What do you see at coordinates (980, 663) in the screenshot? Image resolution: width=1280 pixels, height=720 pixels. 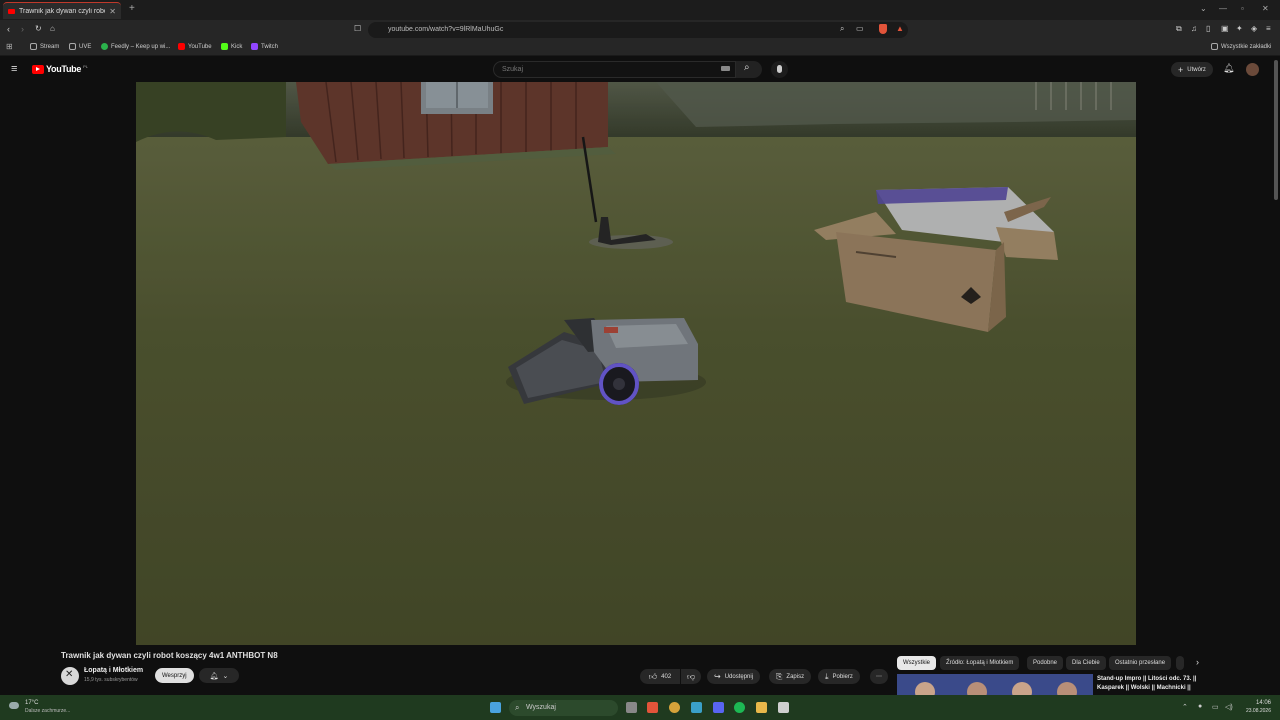 I see `chip-from-channel: Źródło: Łopatą i Młotkiem` at bounding box center [980, 663].